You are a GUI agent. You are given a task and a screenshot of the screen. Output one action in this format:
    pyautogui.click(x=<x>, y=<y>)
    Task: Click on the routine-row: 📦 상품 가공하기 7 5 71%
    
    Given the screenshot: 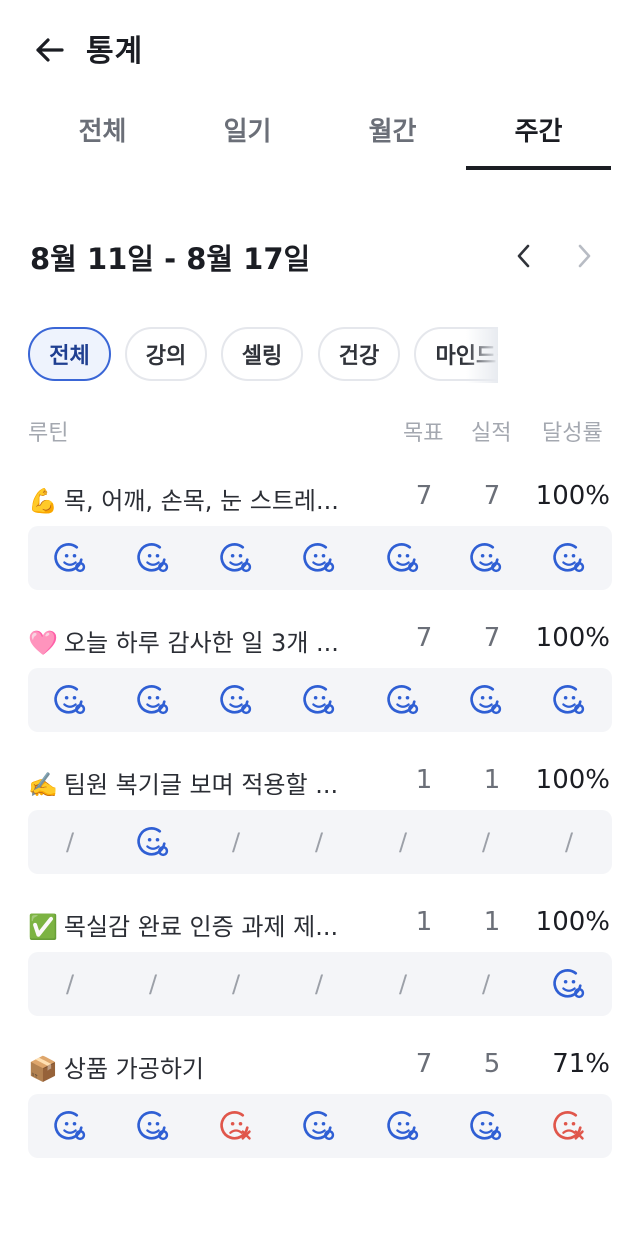 What is the action you would take?
    pyautogui.click(x=320, y=1104)
    